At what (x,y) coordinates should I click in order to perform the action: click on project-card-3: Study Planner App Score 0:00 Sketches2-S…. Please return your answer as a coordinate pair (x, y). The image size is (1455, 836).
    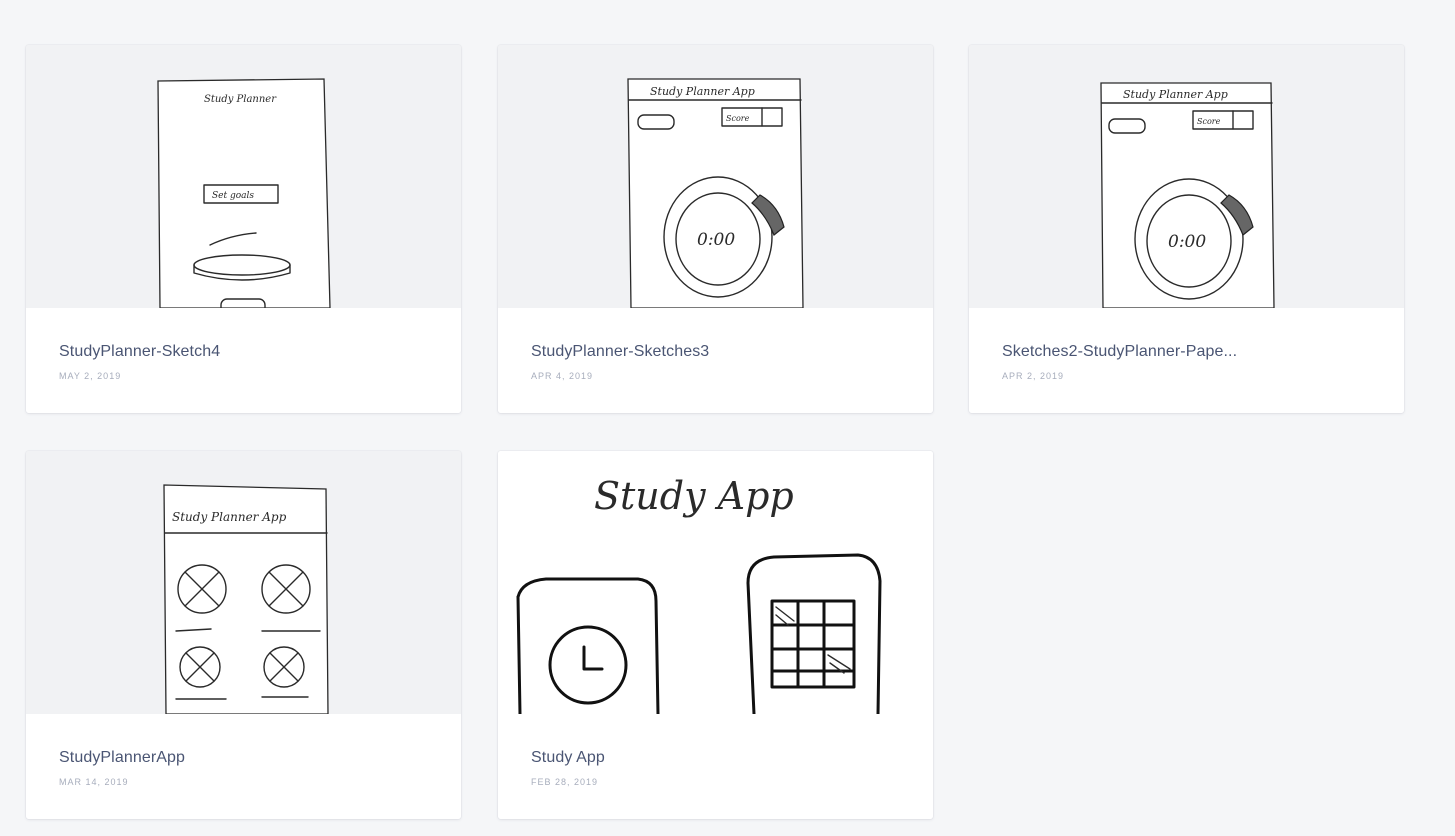
    Looking at the image, I should click on (1186, 229).